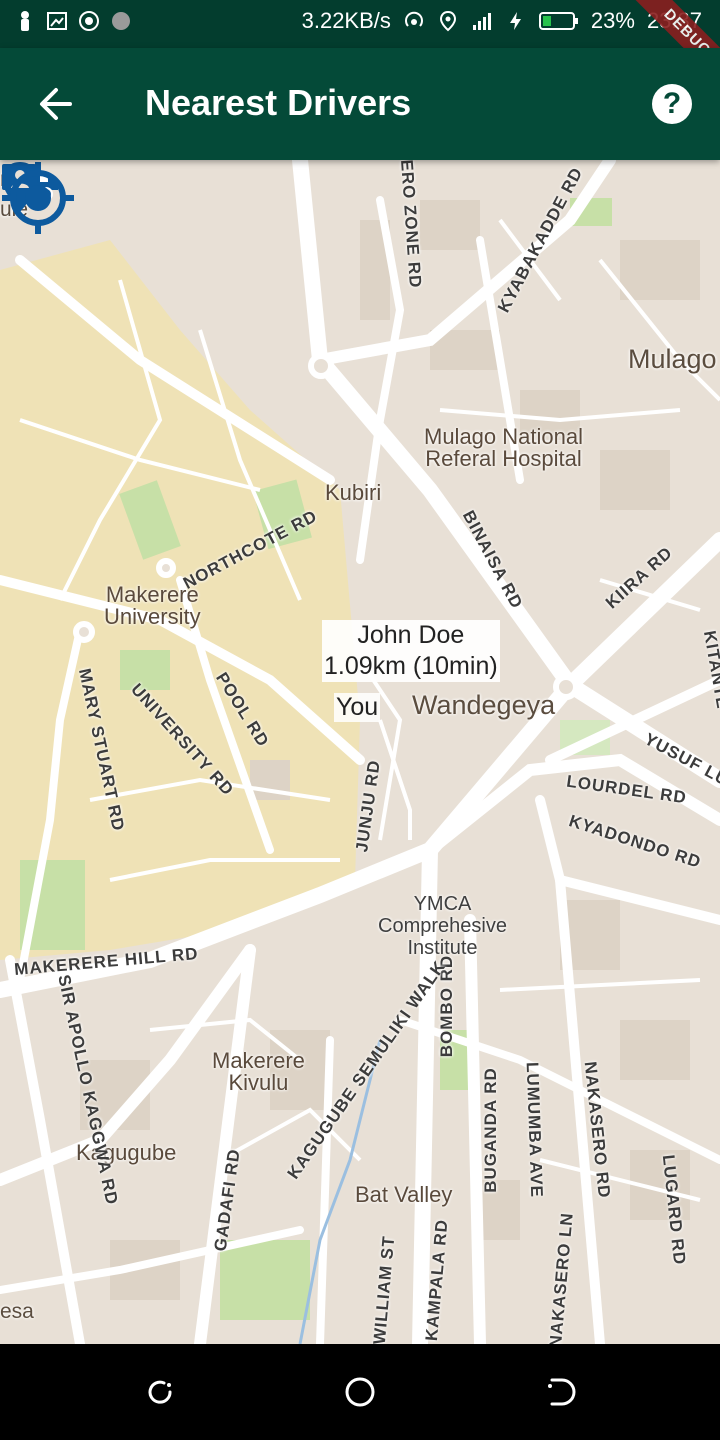  I want to click on status-right: 3.22KB/s 23% 23:37, so click(502, 21).